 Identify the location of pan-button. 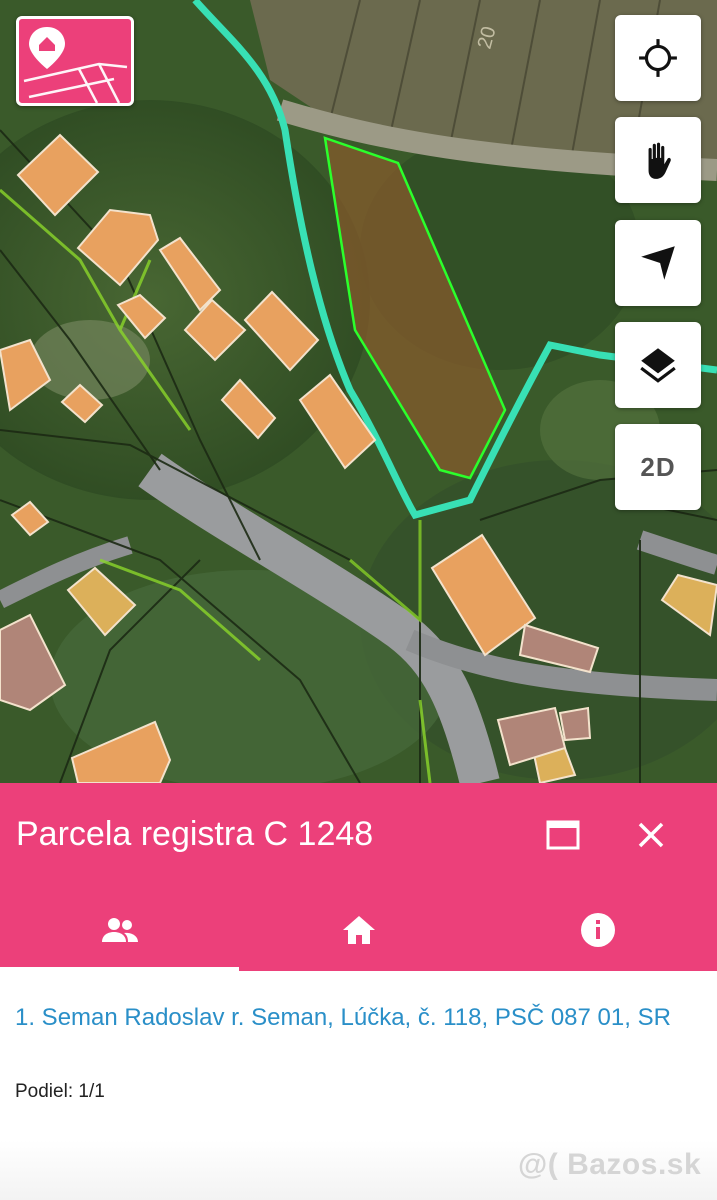
(658, 160).